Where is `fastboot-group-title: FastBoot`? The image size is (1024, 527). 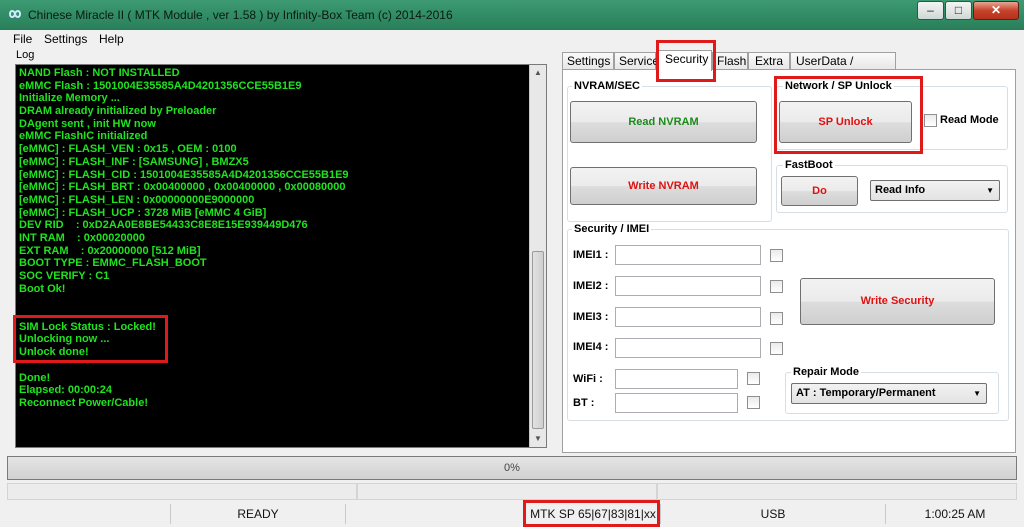 fastboot-group-title: FastBoot is located at coordinates (809, 165).